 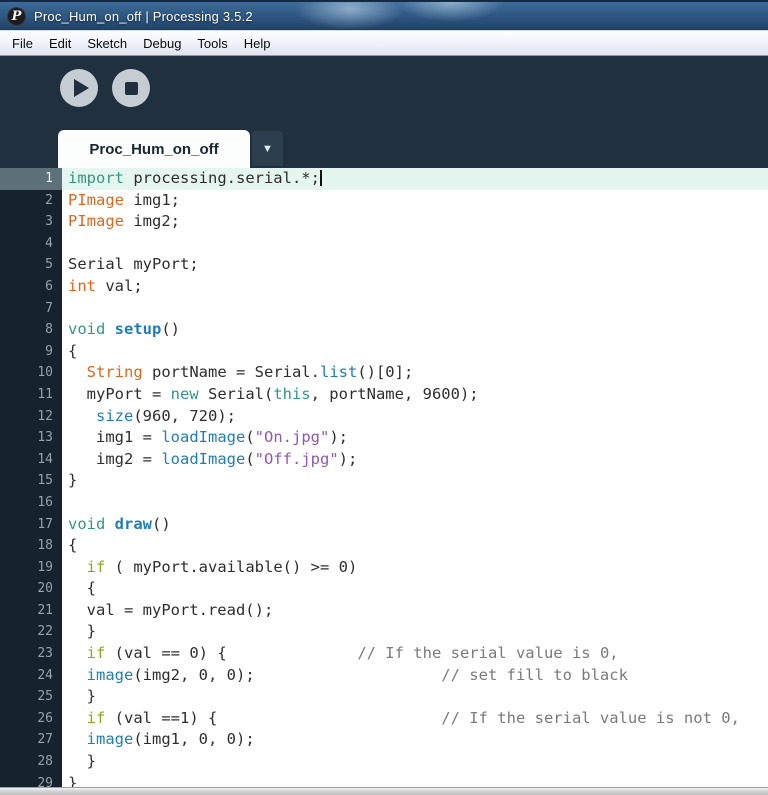 I want to click on line-number: 23, so click(x=45, y=654).